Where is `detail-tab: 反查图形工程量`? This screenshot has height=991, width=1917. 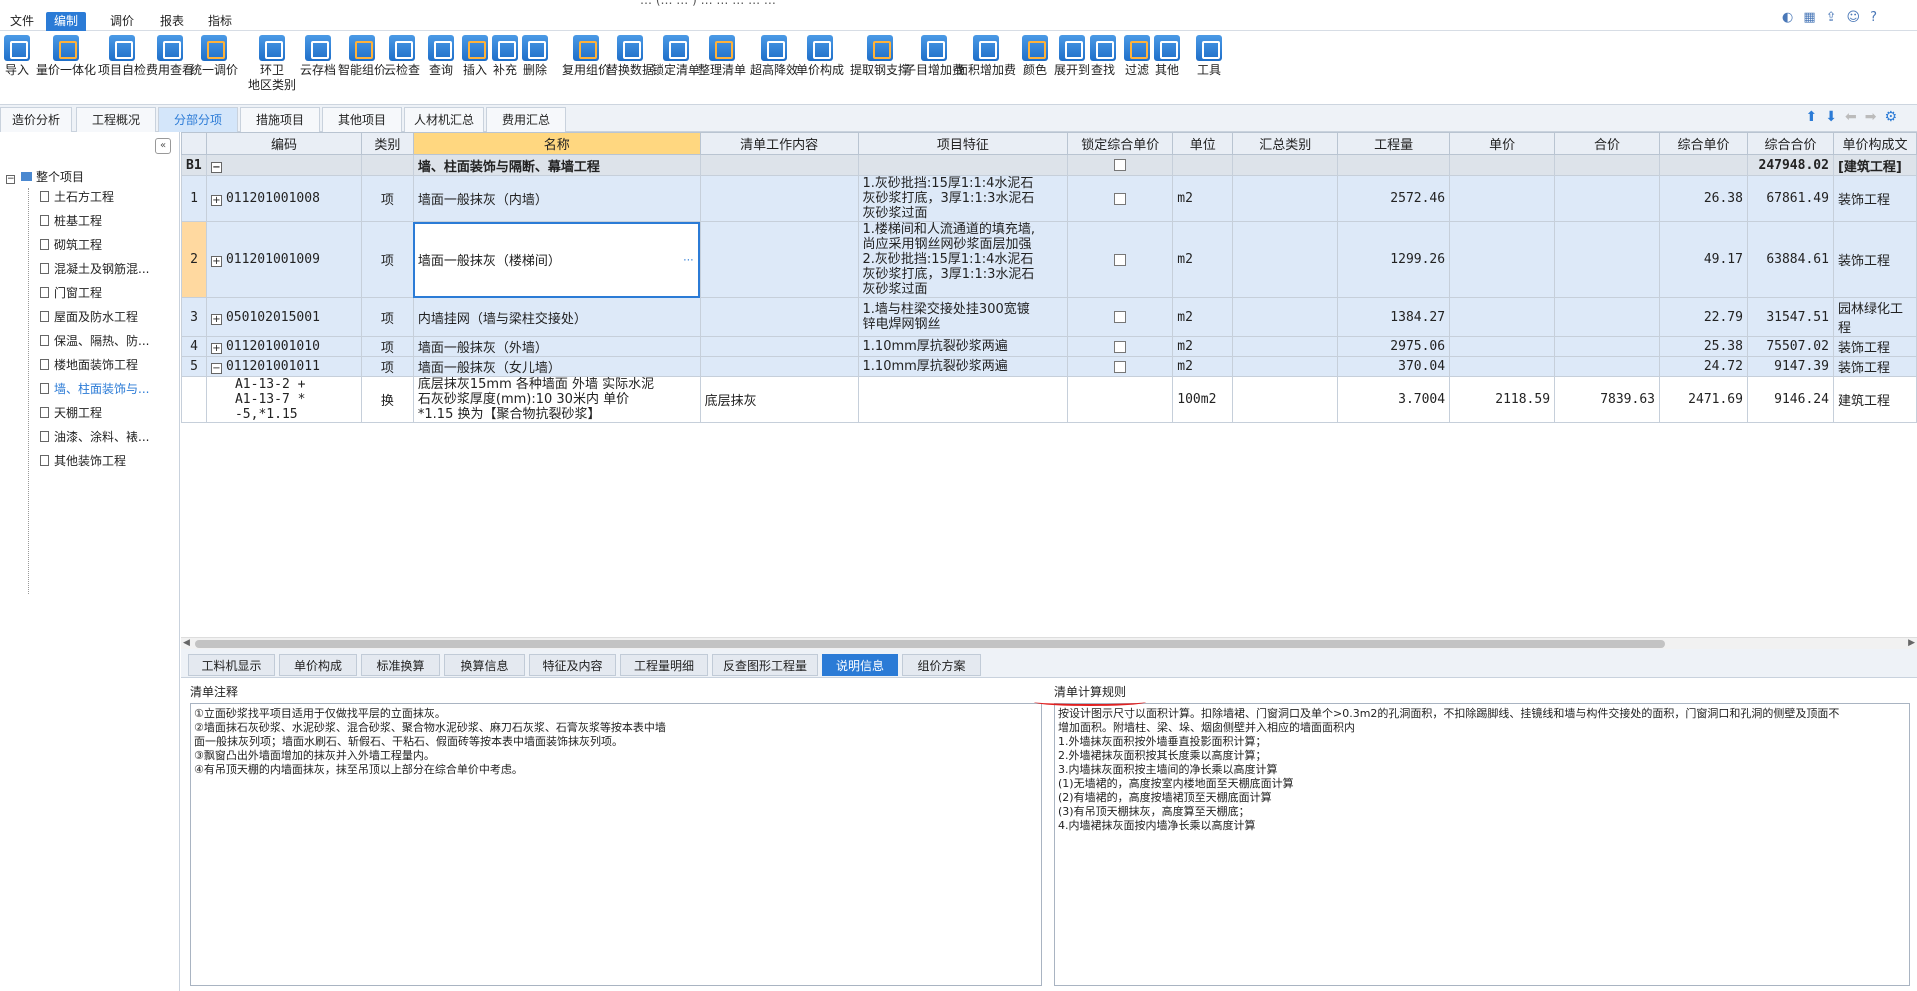 detail-tab: 反查图形工程量 is located at coordinates (765, 665).